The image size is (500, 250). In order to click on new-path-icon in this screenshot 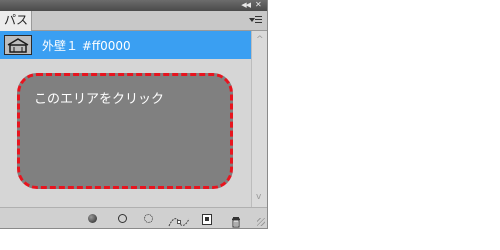, I will do `click(207, 219)`.